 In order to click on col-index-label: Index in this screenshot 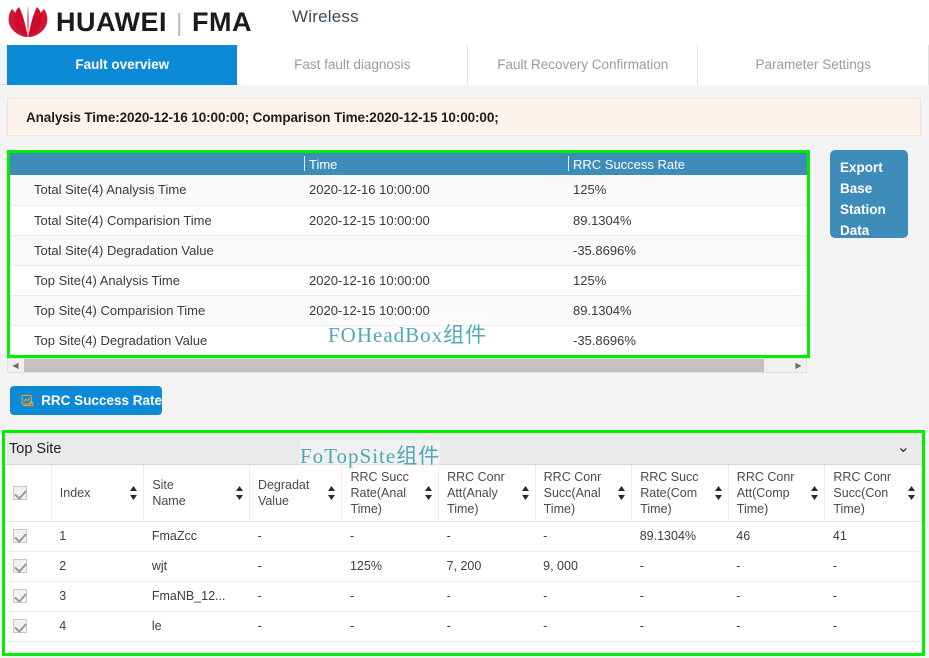, I will do `click(75, 492)`.